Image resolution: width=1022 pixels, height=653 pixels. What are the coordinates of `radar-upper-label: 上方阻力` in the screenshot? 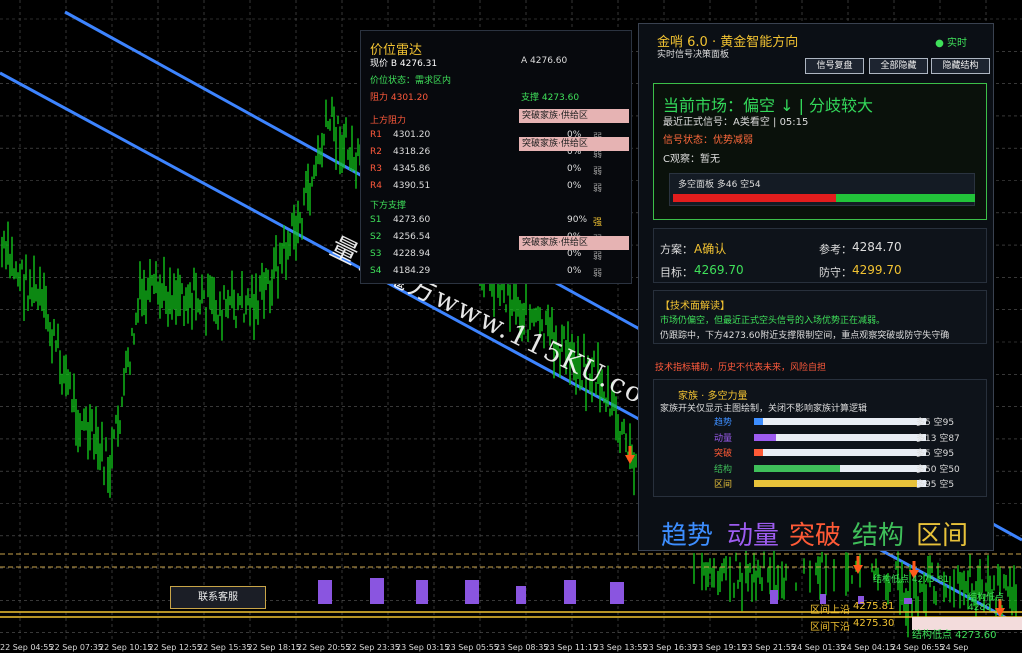 It's located at (388, 121).